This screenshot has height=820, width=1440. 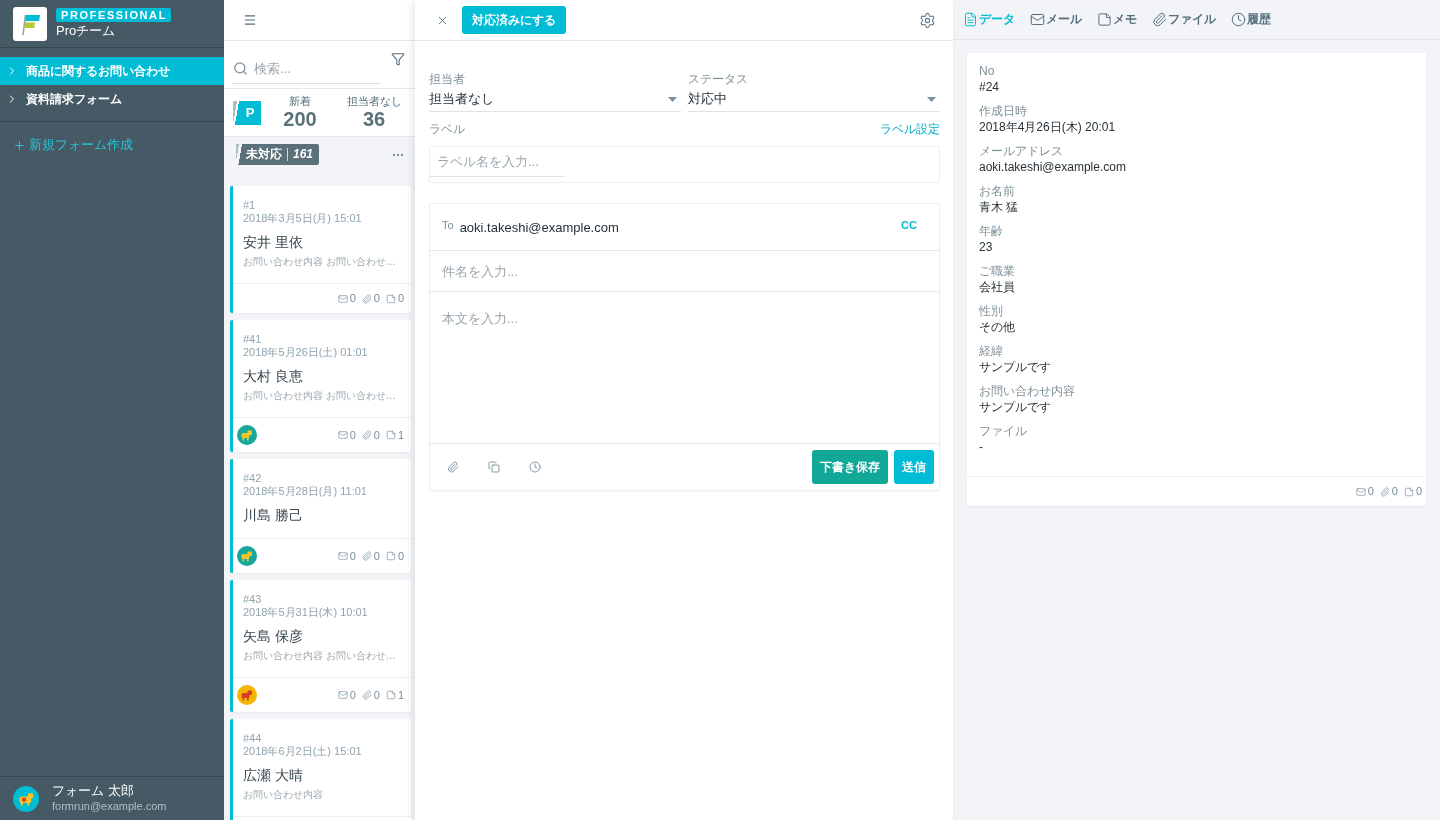 What do you see at coordinates (252, 339) in the screenshot?
I see `inquiry-number: #41` at bounding box center [252, 339].